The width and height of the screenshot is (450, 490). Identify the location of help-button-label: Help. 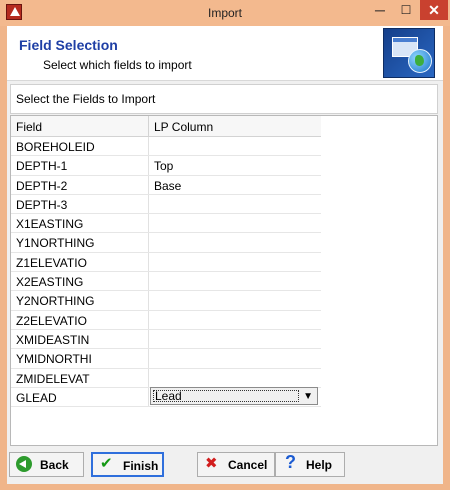
(319, 465).